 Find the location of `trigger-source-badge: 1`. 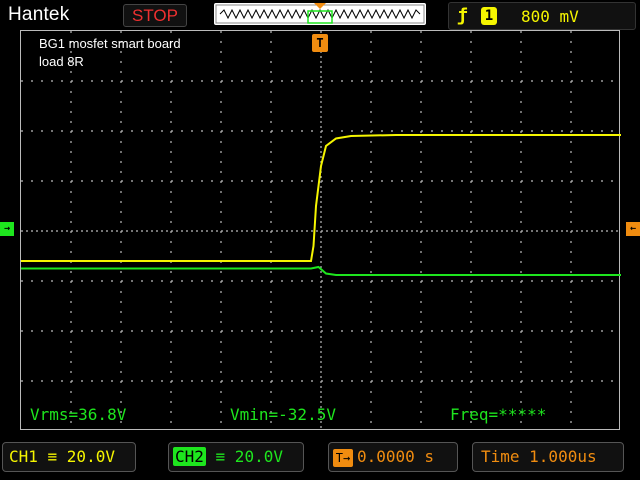

trigger-source-badge: 1 is located at coordinates (489, 16).